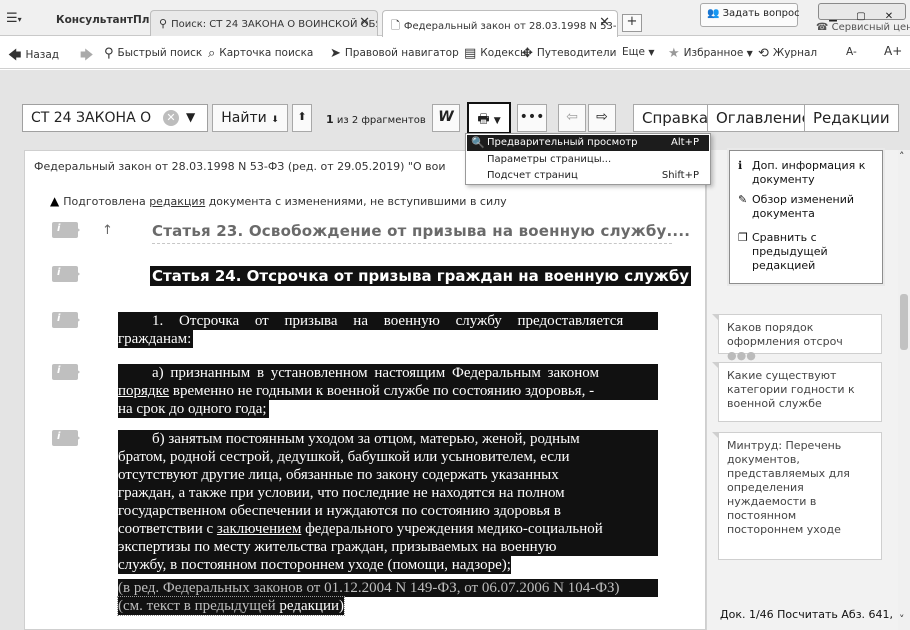 The image size is (910, 630). Describe the element at coordinates (763, 118) in the screenshot. I see `contents-button: Оглавление` at that location.